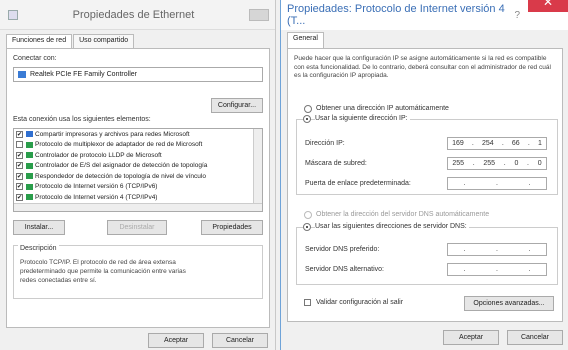  I want to click on manual-dns-radio, so click(307, 227).